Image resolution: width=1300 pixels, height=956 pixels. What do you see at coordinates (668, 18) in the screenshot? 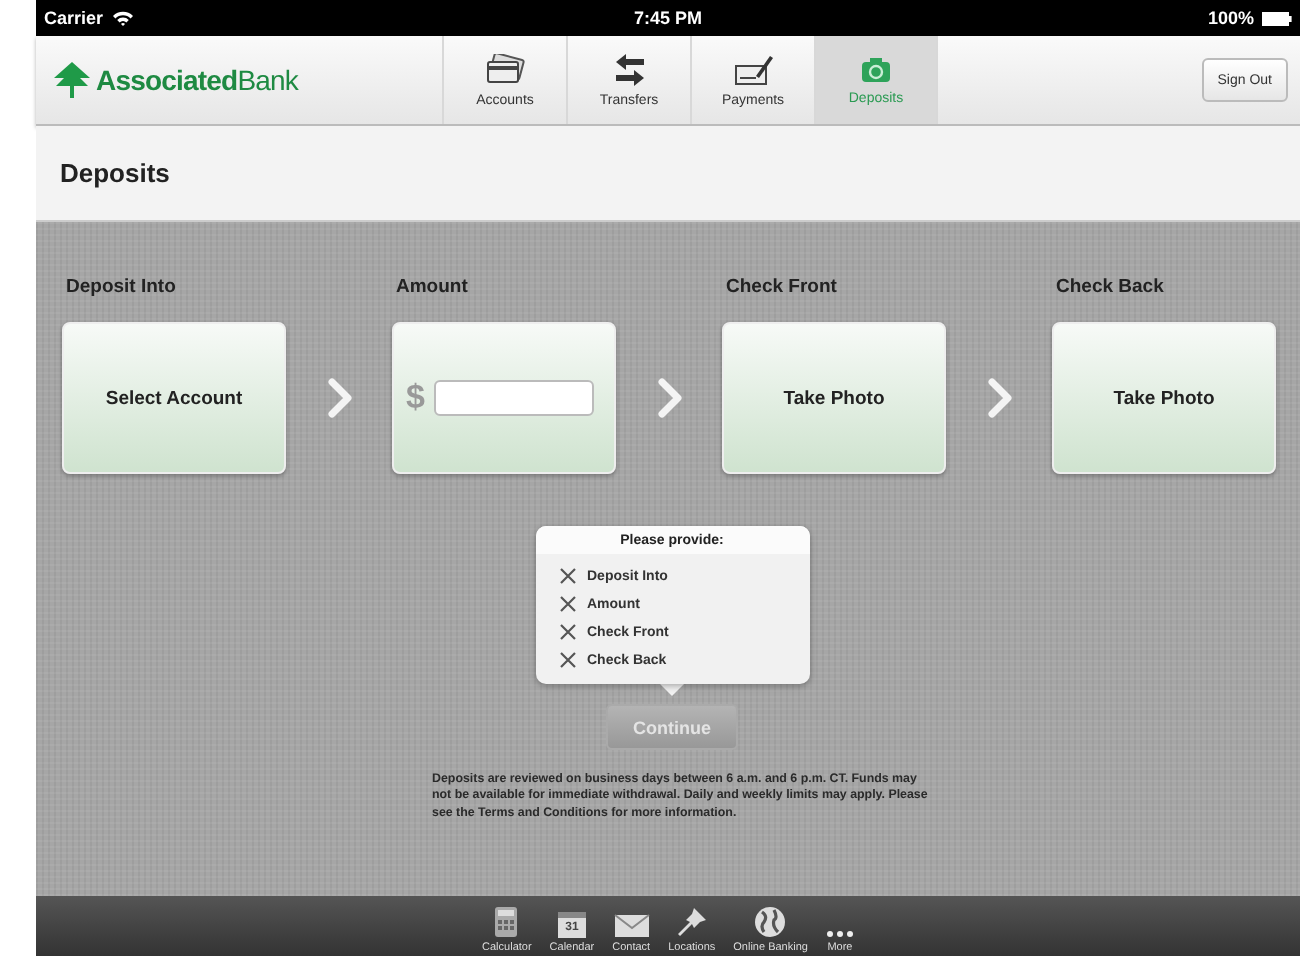
I see `clock-time: 7:45 PM` at bounding box center [668, 18].